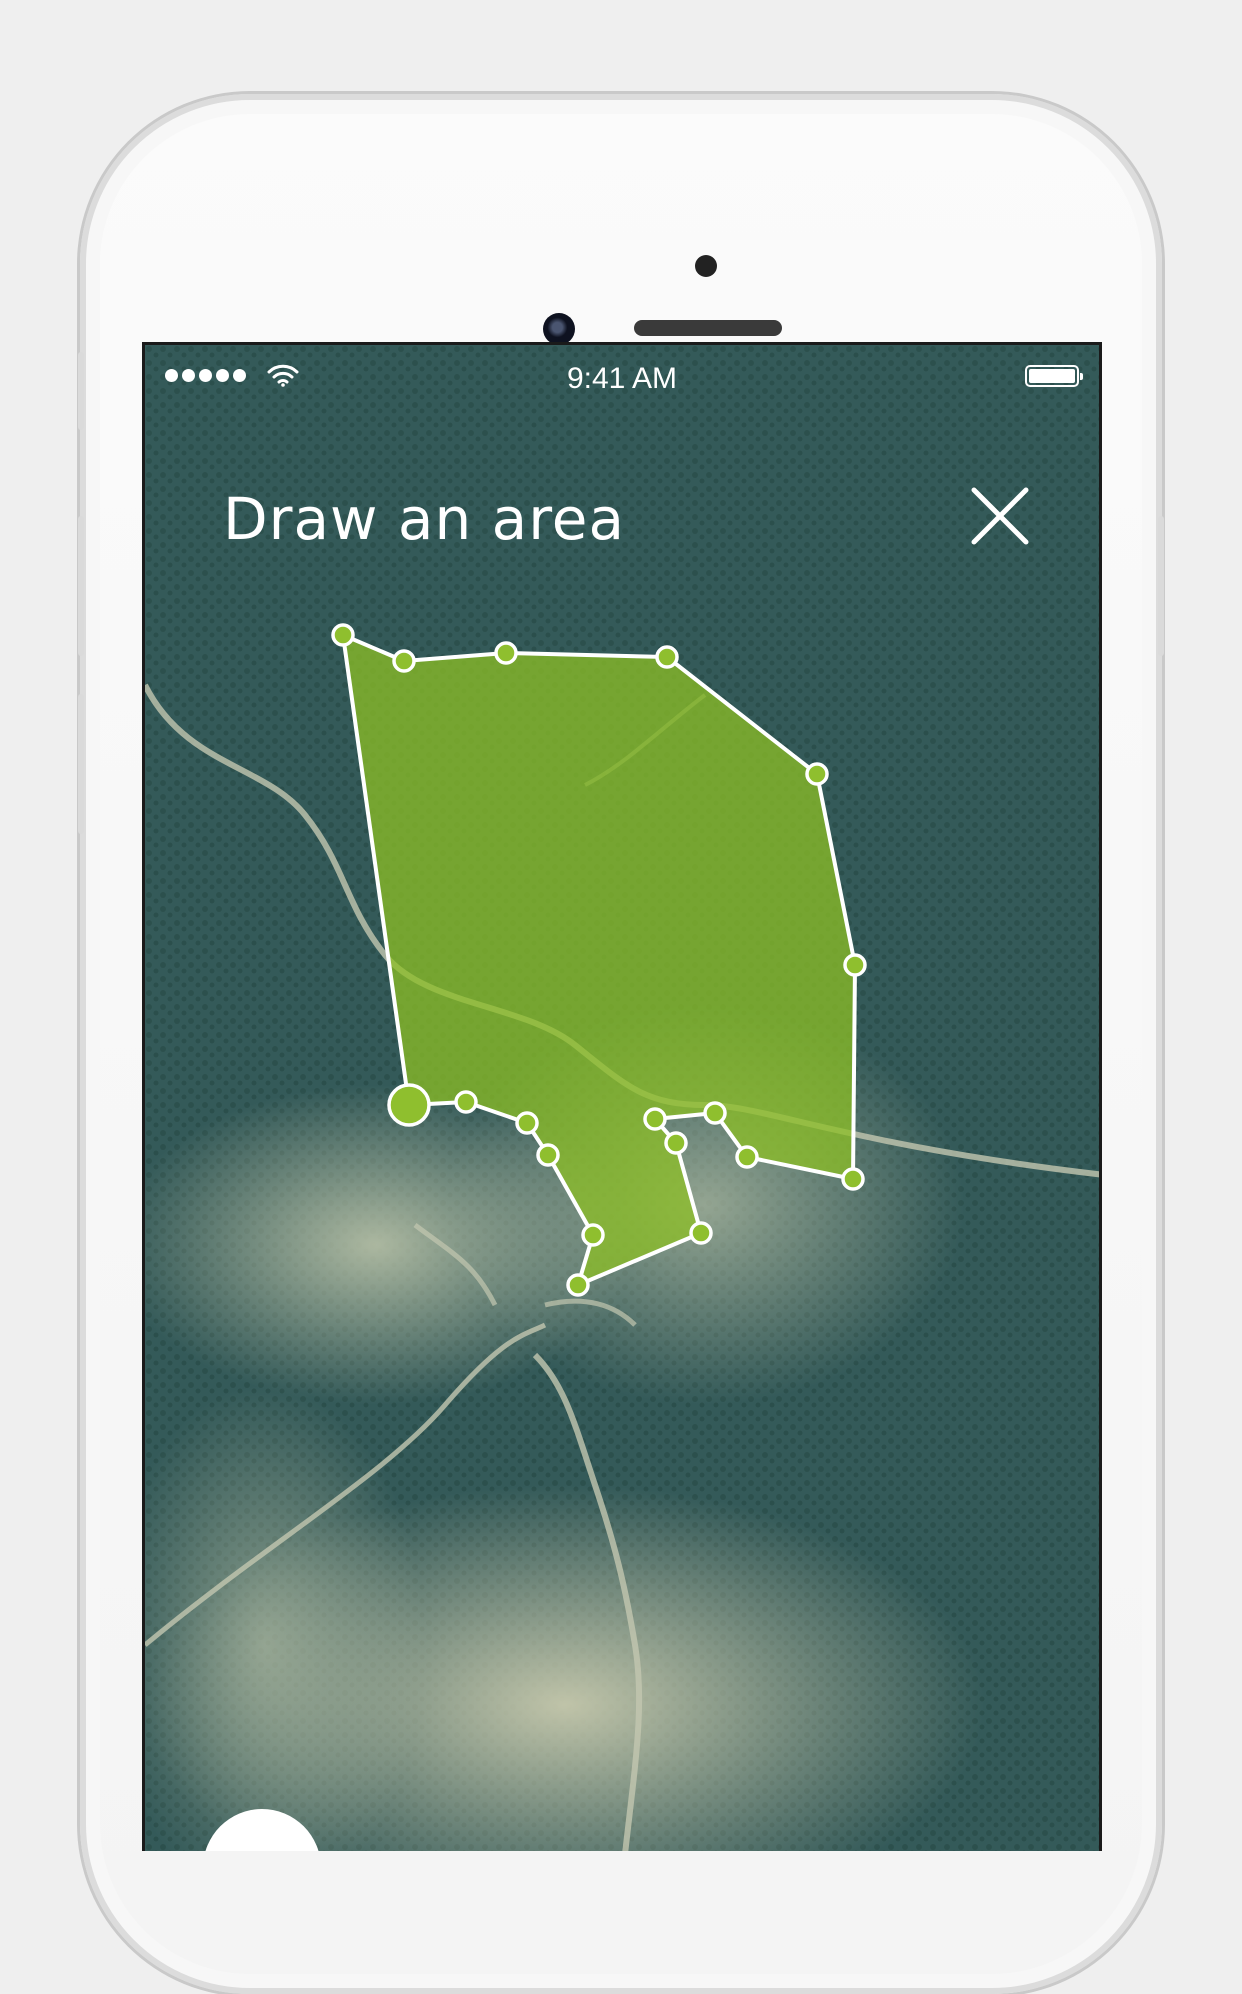 The width and height of the screenshot is (1242, 1994). What do you see at coordinates (1161, 586) in the screenshot?
I see `power-button` at bounding box center [1161, 586].